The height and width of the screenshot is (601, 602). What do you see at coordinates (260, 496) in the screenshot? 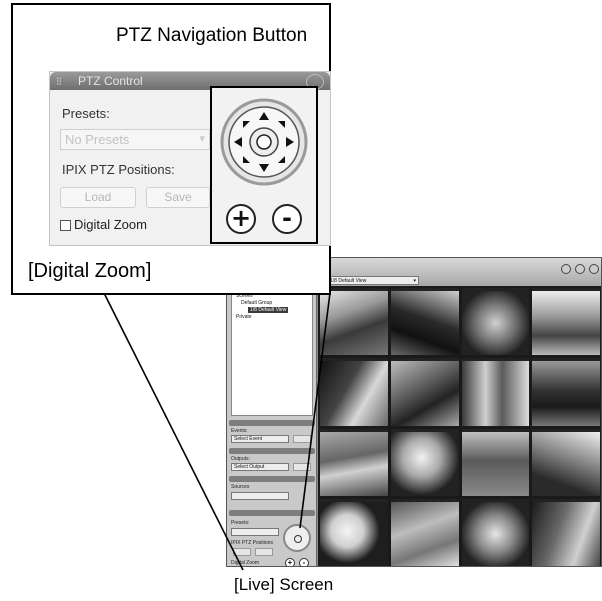
I see `sources-select` at bounding box center [260, 496].